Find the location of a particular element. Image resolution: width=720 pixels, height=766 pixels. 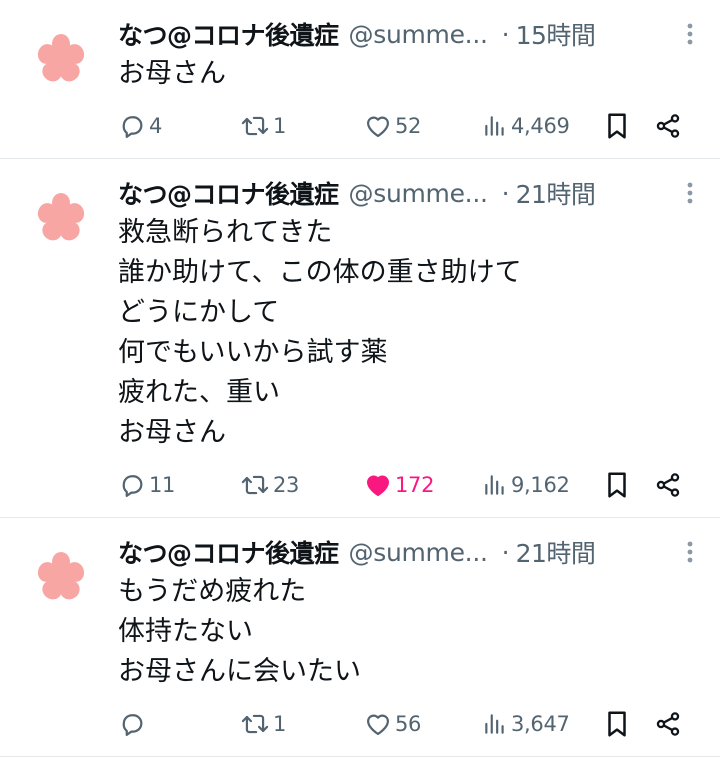

views-button: 3,647 is located at coordinates (526, 724).